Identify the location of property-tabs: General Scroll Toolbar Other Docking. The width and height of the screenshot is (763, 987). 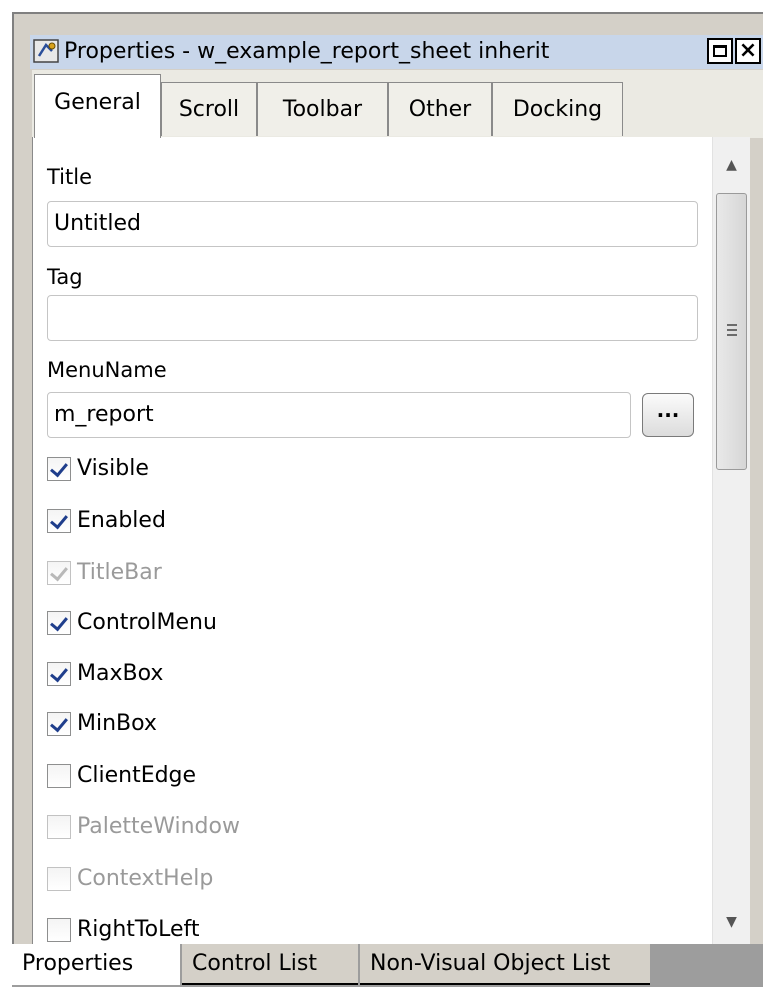
(397, 104).